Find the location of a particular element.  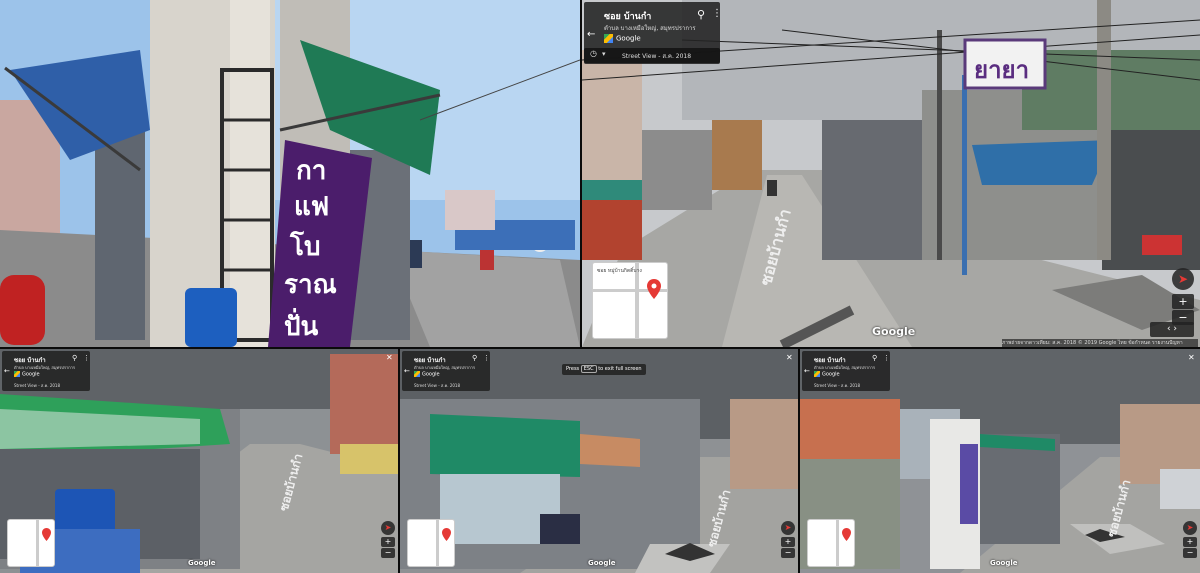

sign-line: ปั่น is located at coordinates (301, 327).